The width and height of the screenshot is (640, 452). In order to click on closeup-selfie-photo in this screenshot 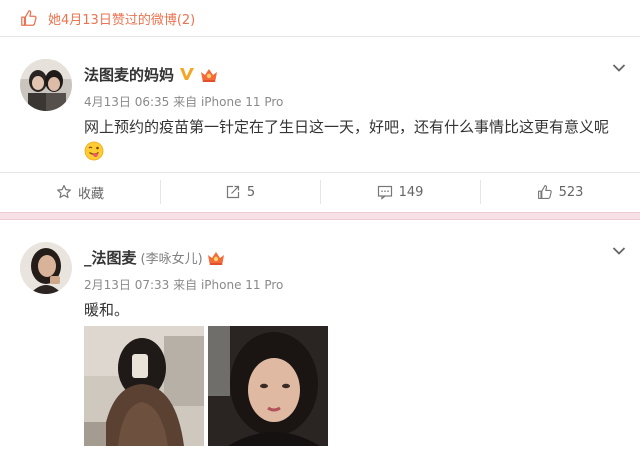, I will do `click(268, 386)`.